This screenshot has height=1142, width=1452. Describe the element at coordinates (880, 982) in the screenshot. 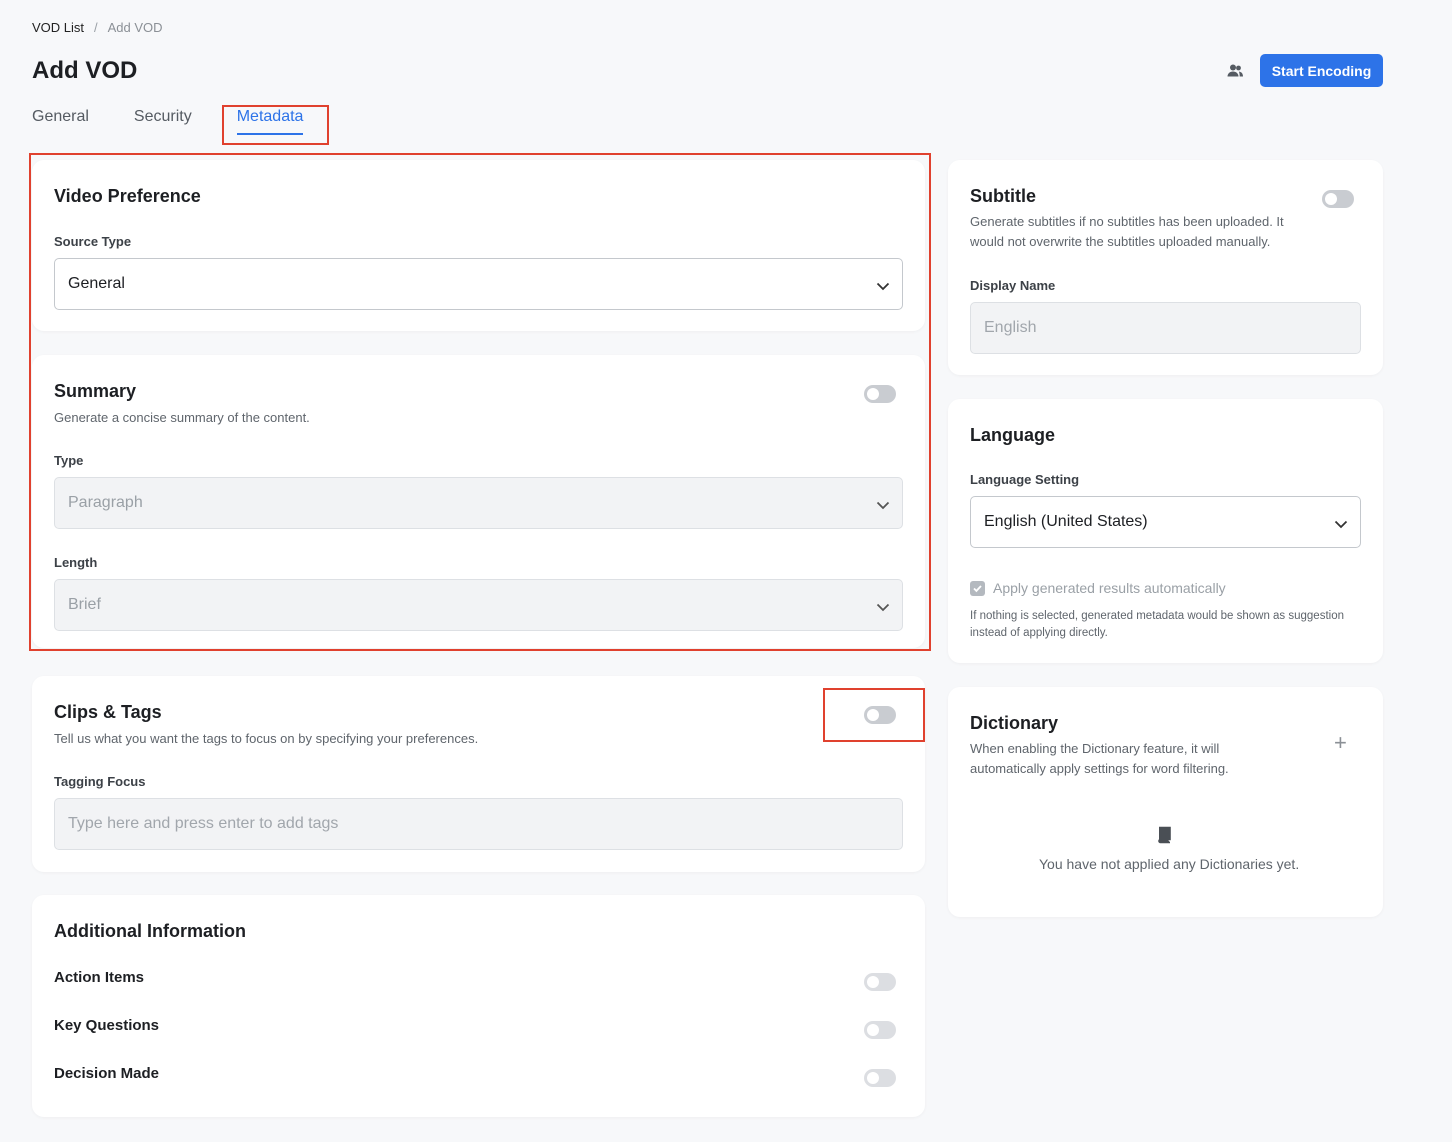

I see `action-items-toggle` at that location.